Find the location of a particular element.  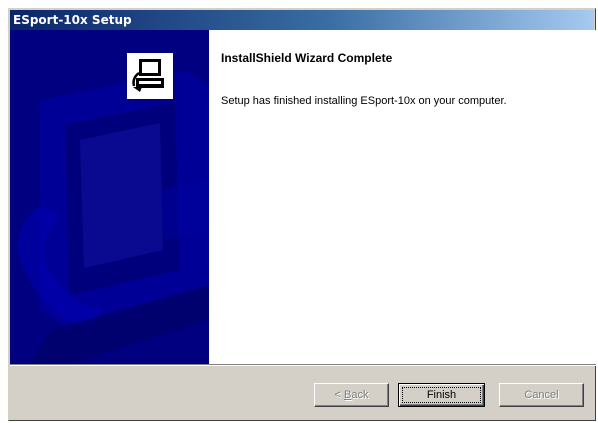

cancel-button: Cancel is located at coordinates (541, 395).